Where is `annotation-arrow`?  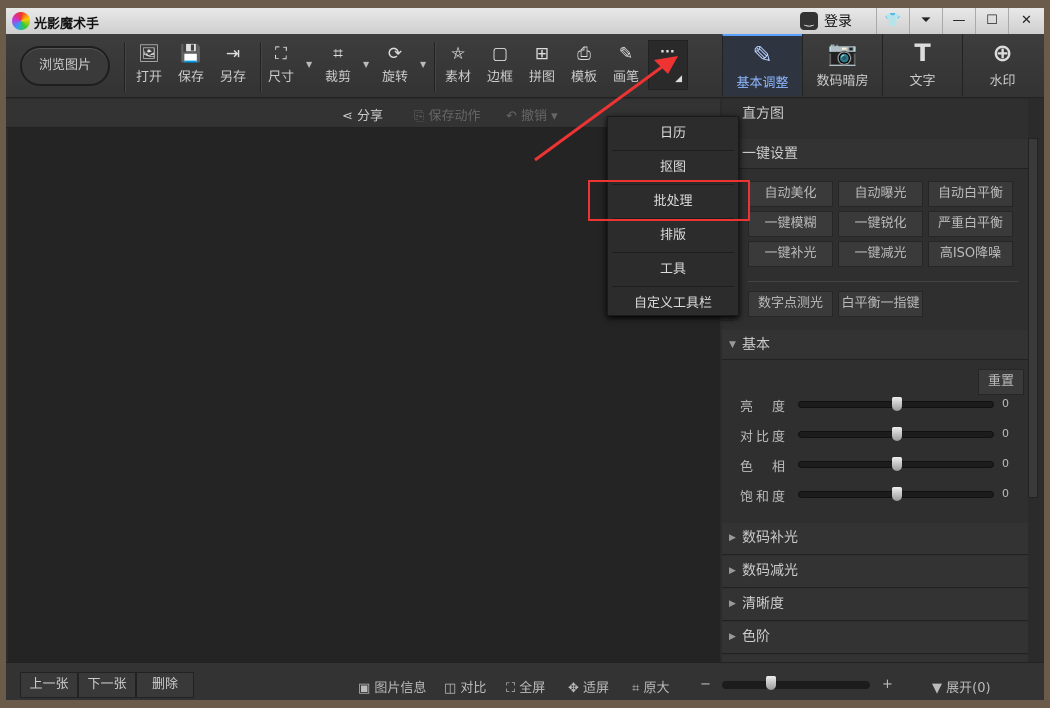
annotation-arrow is located at coordinates (606, 109).